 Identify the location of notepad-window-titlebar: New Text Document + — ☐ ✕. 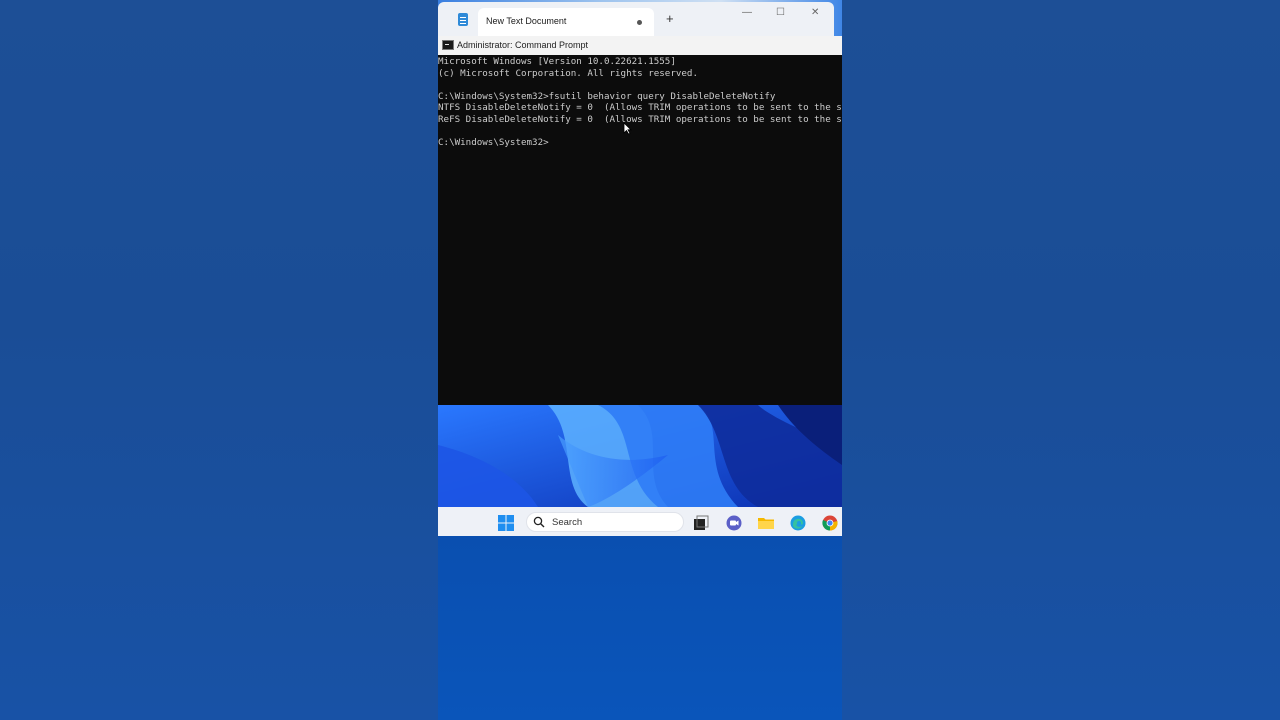
(636, 19).